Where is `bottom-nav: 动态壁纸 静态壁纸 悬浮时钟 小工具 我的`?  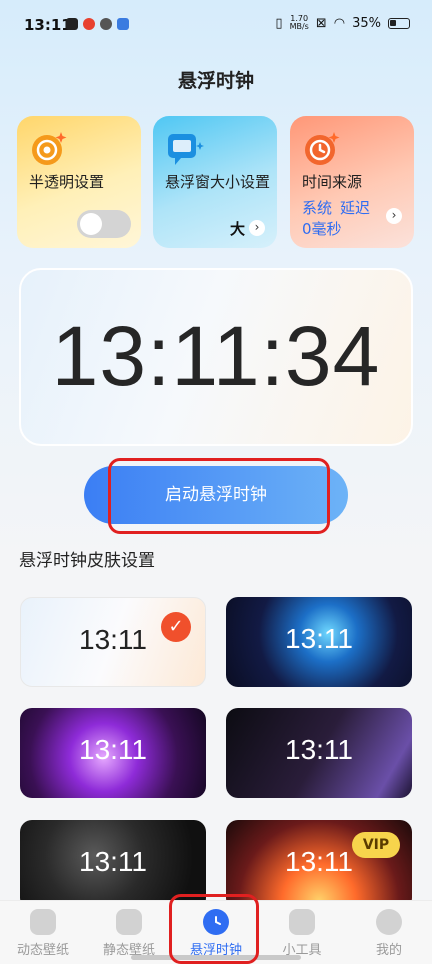
bottom-nav: 动态壁纸 静态壁纸 悬浮时钟 小工具 我的 is located at coordinates (216, 932).